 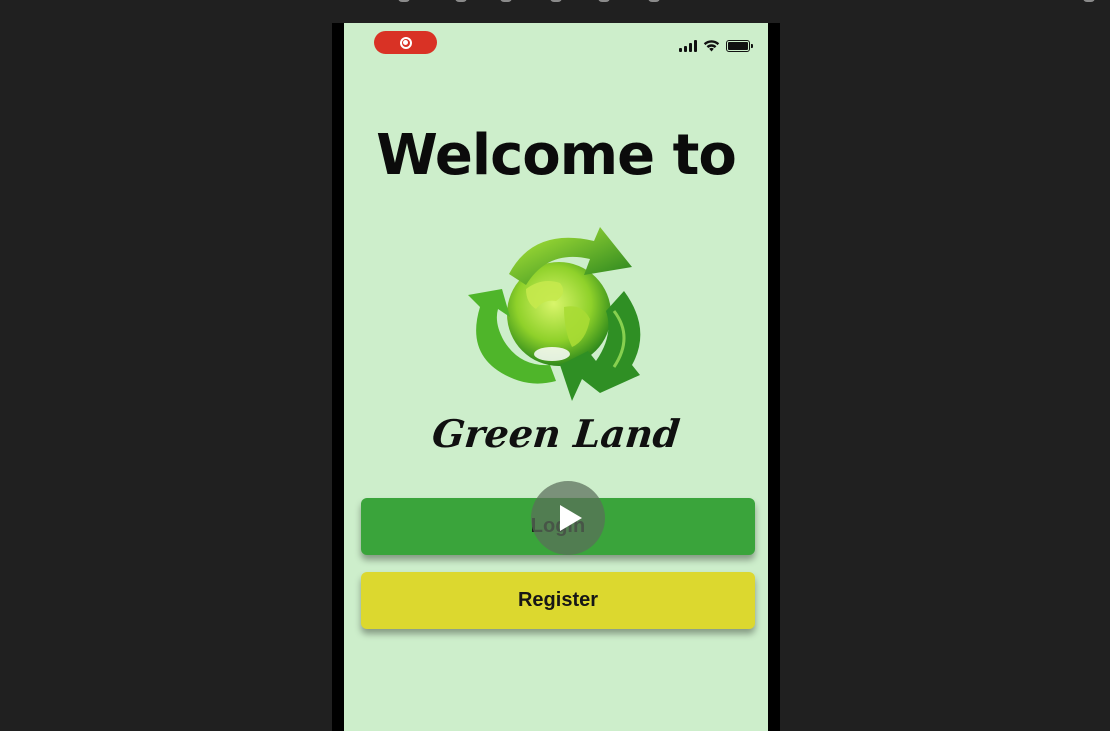 I want to click on brand-name: Green Land, so click(x=556, y=433).